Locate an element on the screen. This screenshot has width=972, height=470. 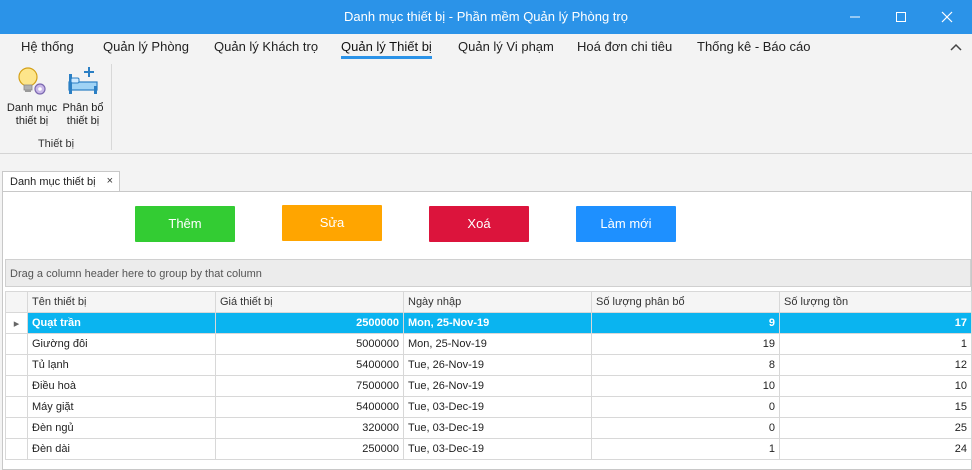
cell-ten-thiet-bi: Quạt trần is located at coordinates (121, 323).